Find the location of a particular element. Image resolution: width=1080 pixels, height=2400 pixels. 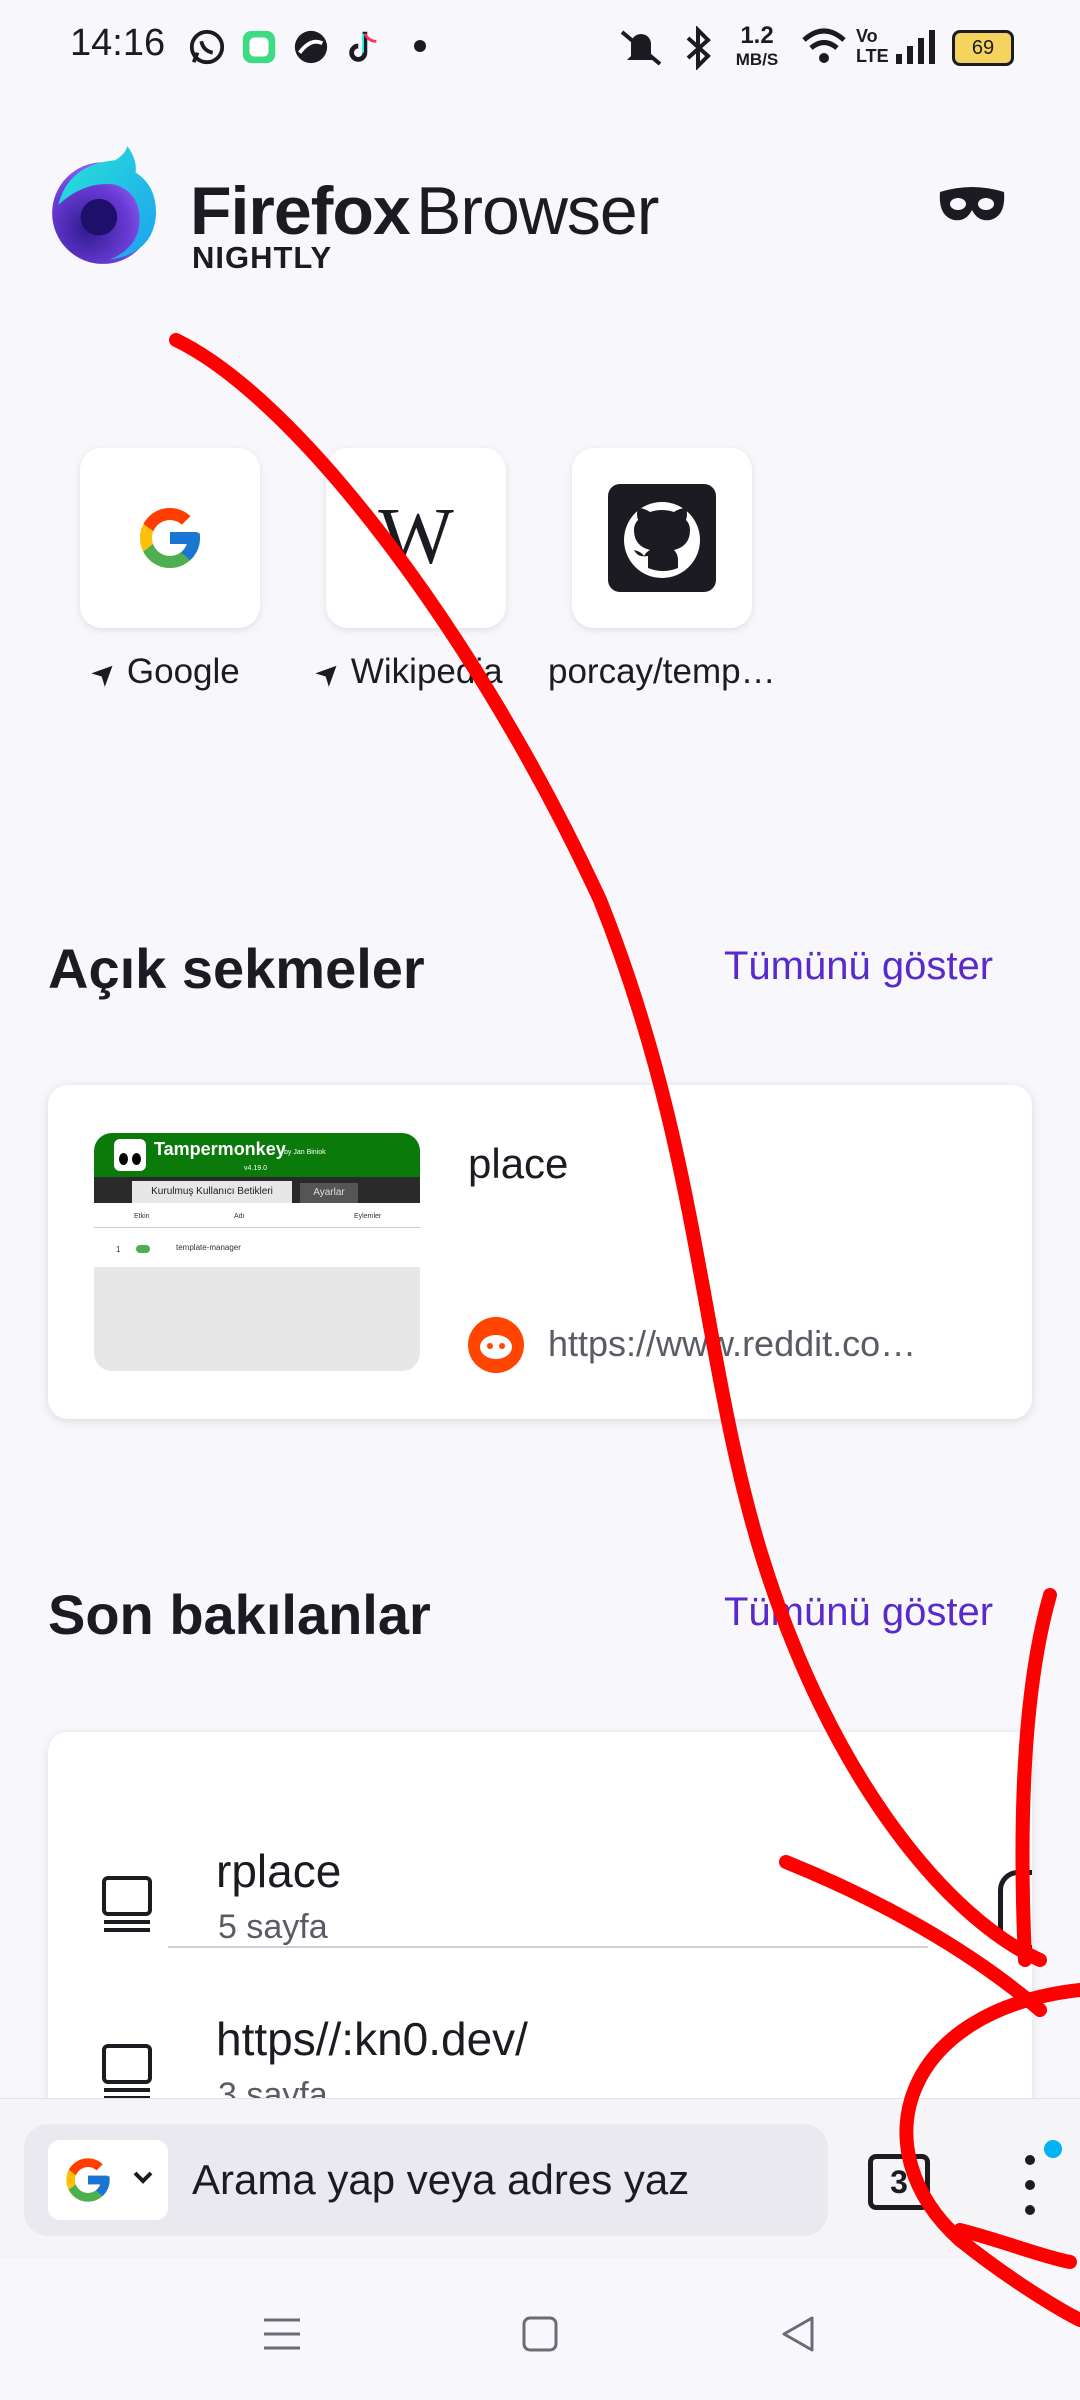

thumbnail-tab-settings: Ayarlar is located at coordinates (329, 1193).